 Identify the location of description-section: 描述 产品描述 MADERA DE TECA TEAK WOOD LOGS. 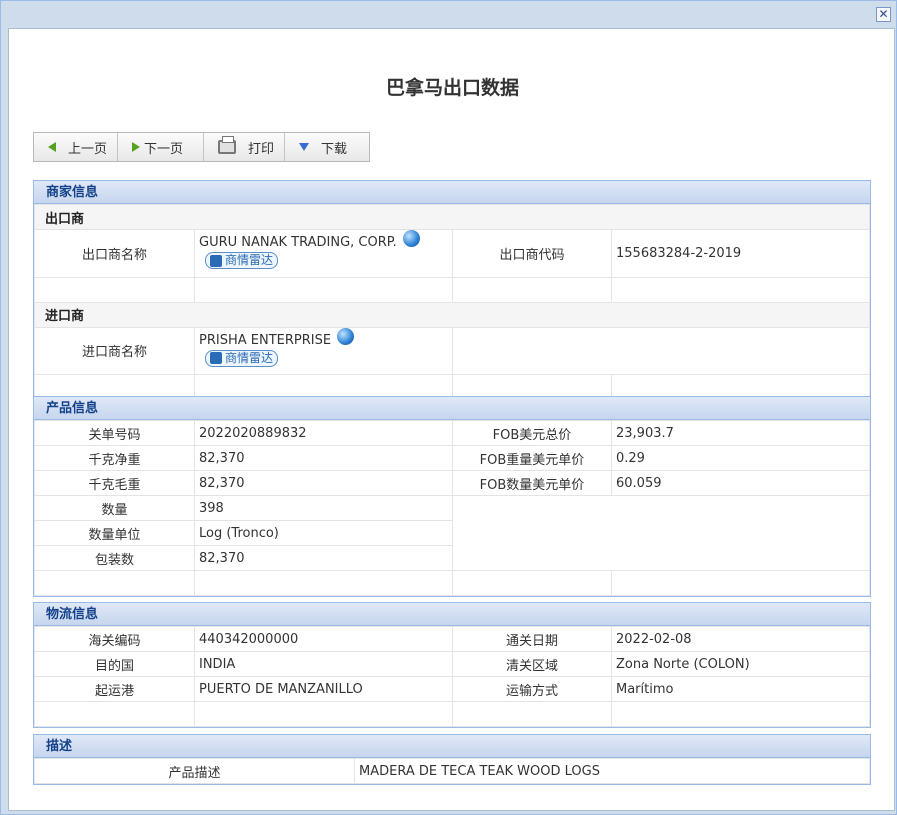
(452, 759).